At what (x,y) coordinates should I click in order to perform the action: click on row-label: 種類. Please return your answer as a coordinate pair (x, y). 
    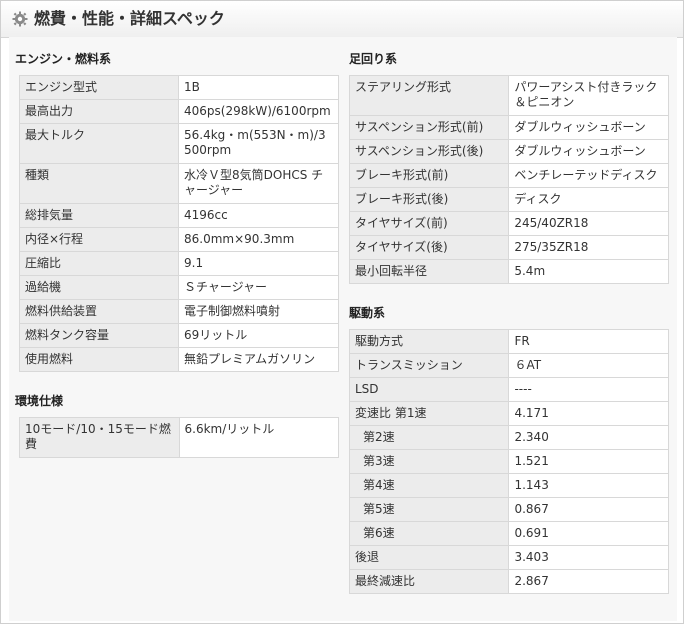
    Looking at the image, I should click on (99, 183).